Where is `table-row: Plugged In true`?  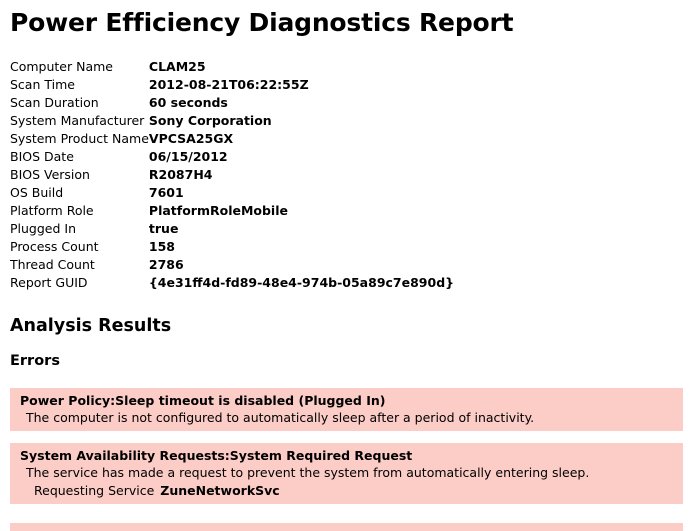 table-row: Plugged In true is located at coordinates (232, 229).